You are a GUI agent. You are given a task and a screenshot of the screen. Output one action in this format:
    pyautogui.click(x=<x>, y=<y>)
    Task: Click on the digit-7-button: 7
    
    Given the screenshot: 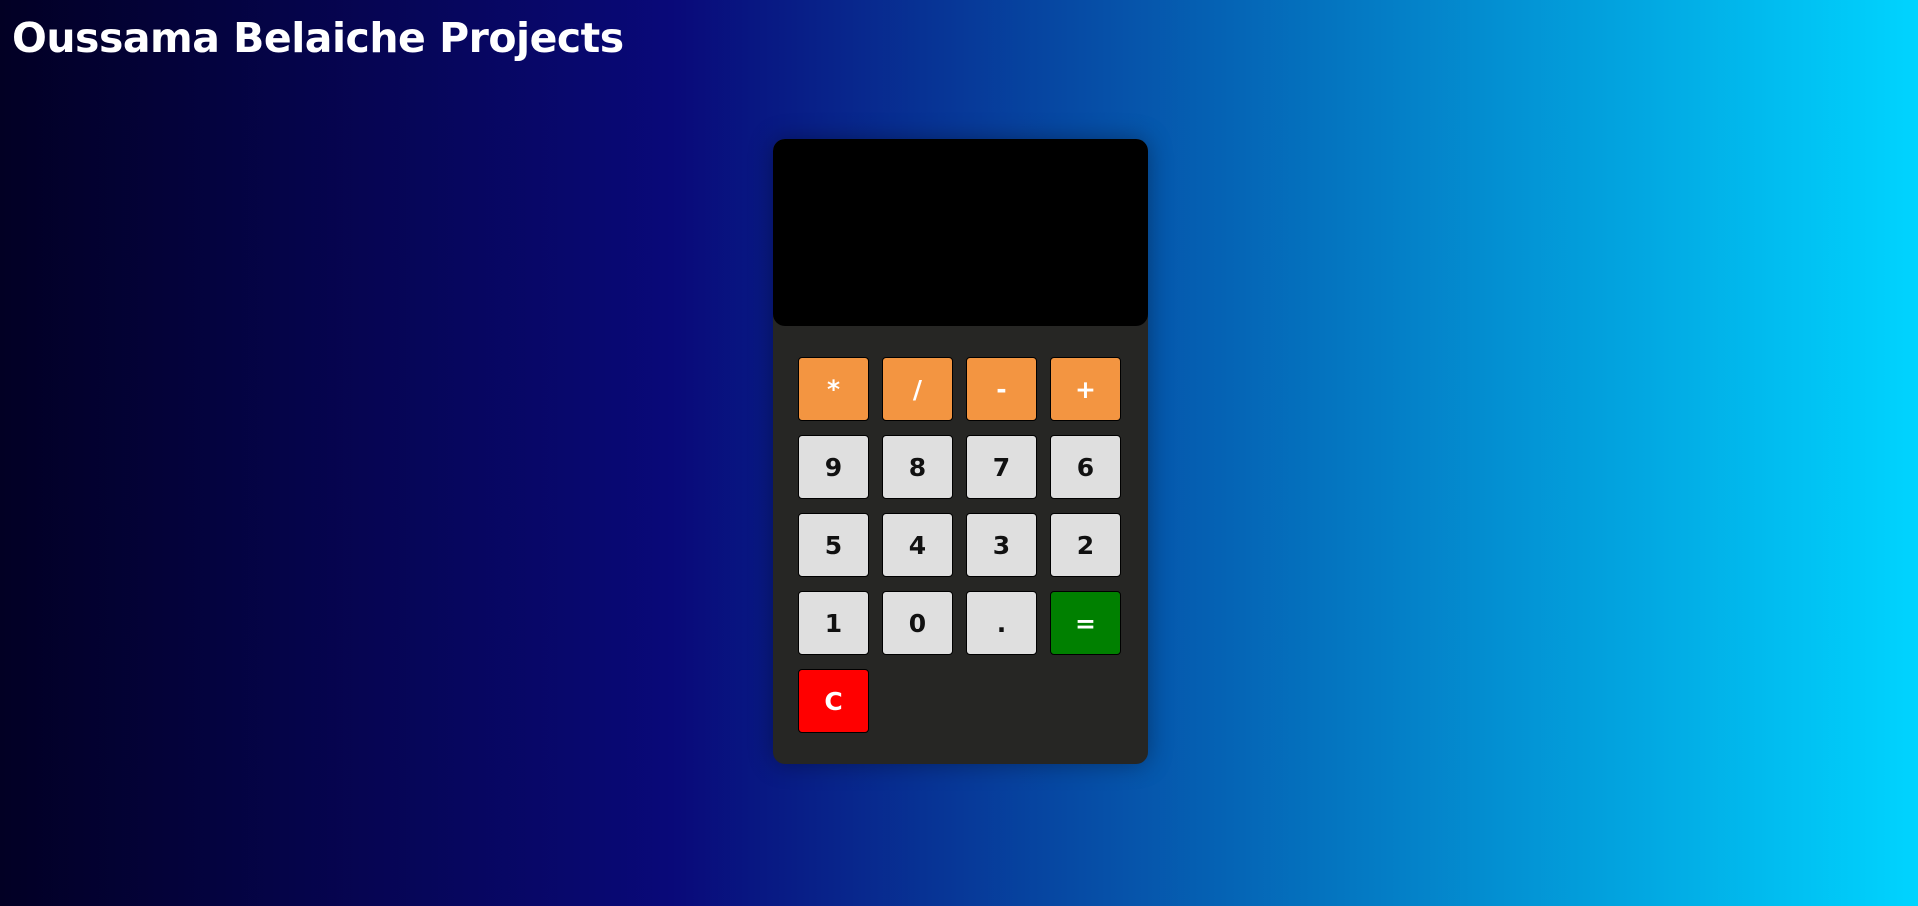 What is the action you would take?
    pyautogui.click(x=1001, y=467)
    